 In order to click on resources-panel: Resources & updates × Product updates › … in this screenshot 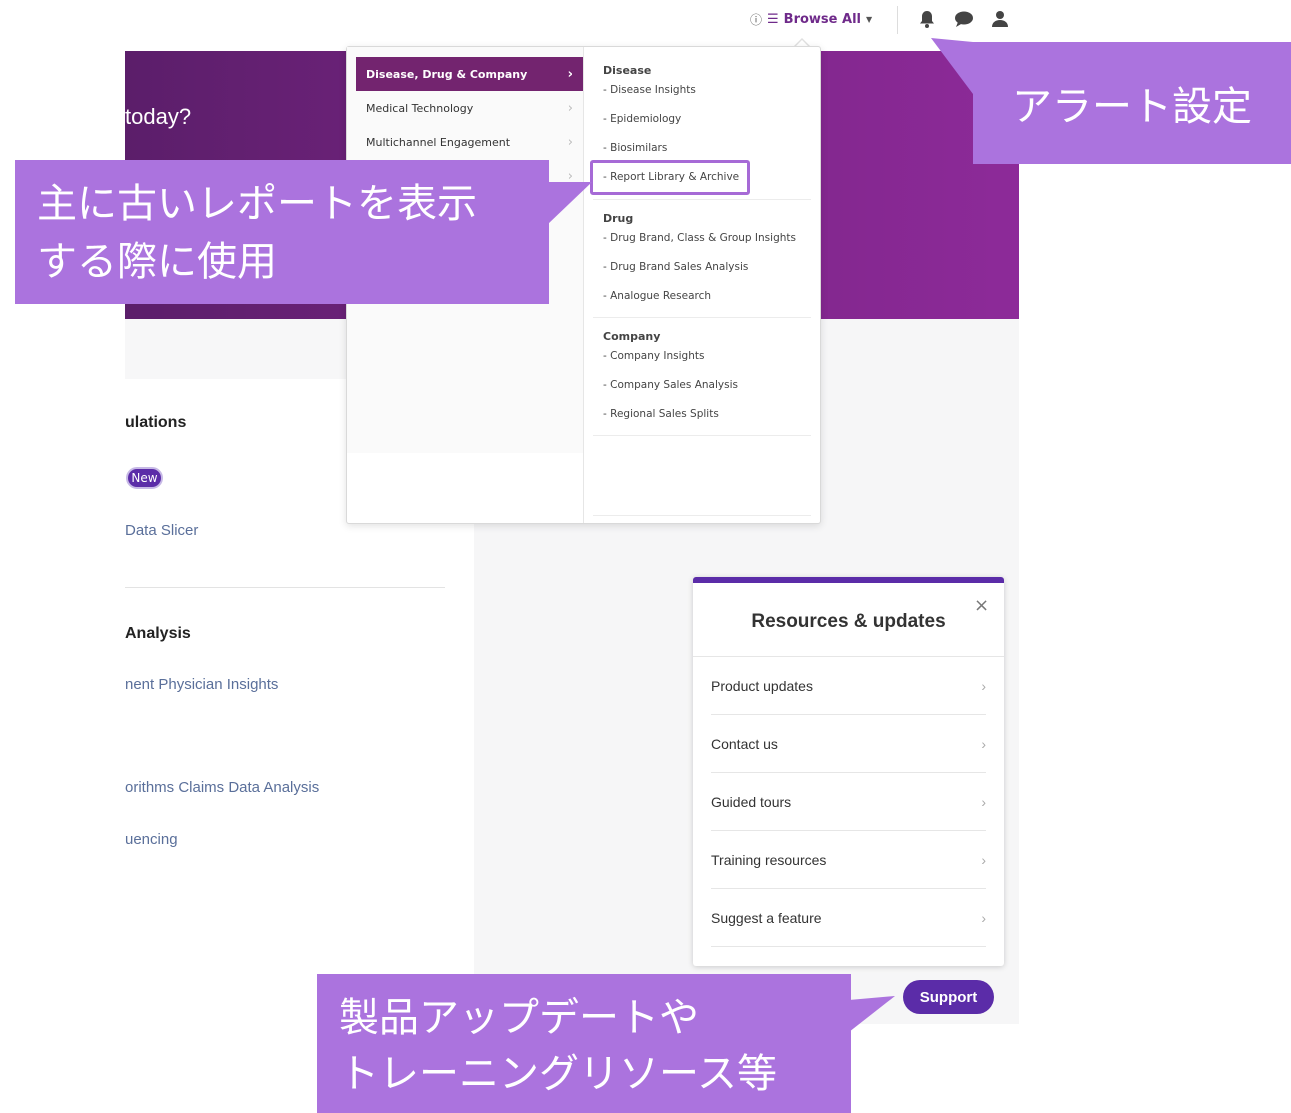, I will do `click(848, 771)`.